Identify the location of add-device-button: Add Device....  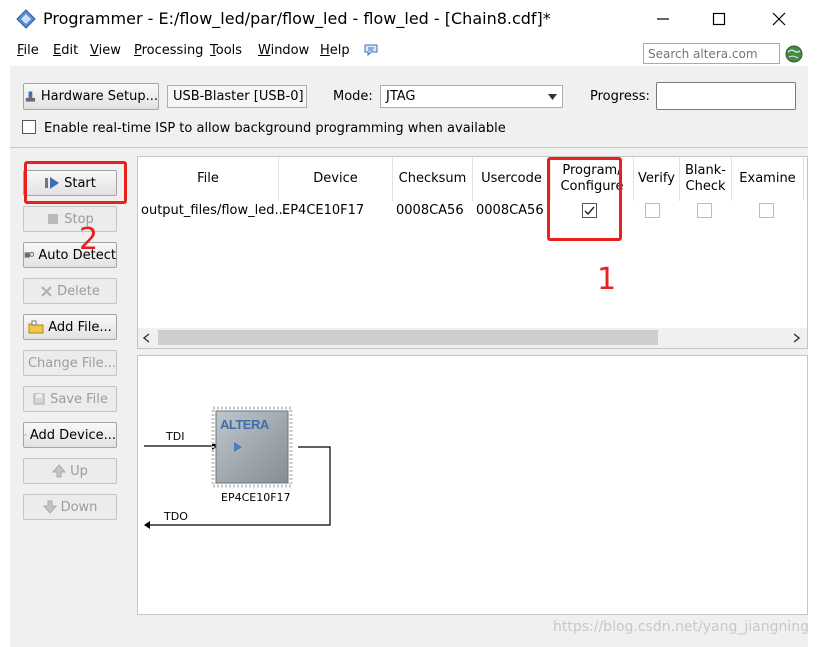
(70, 435).